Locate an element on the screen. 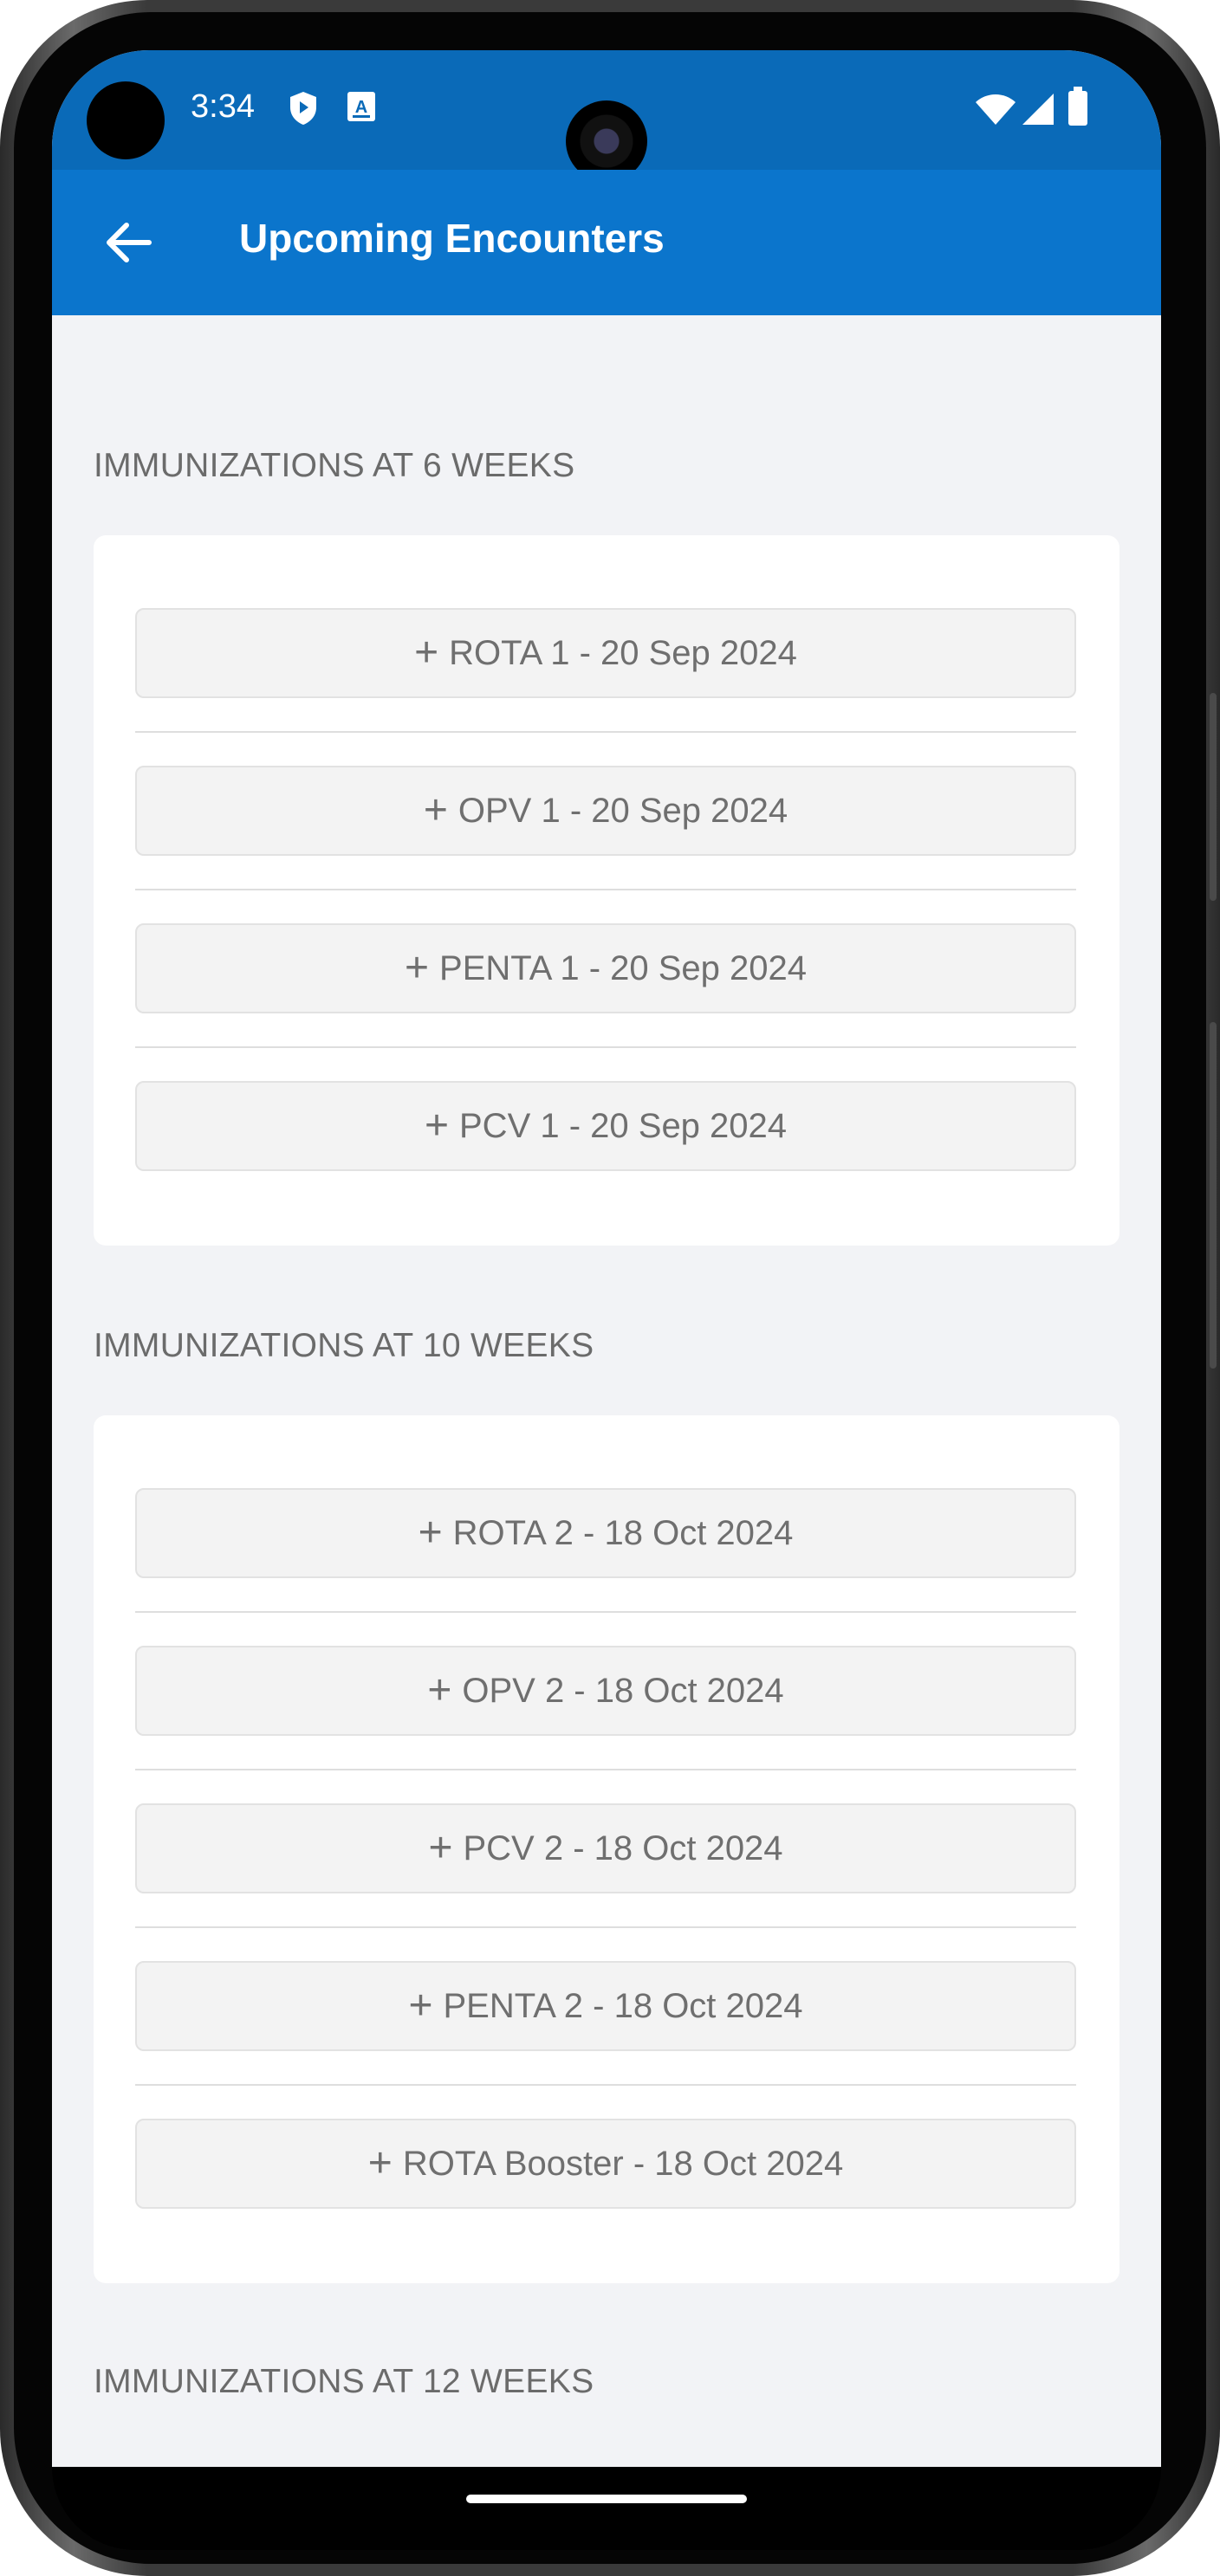  shield-play-icon is located at coordinates (304, 110).